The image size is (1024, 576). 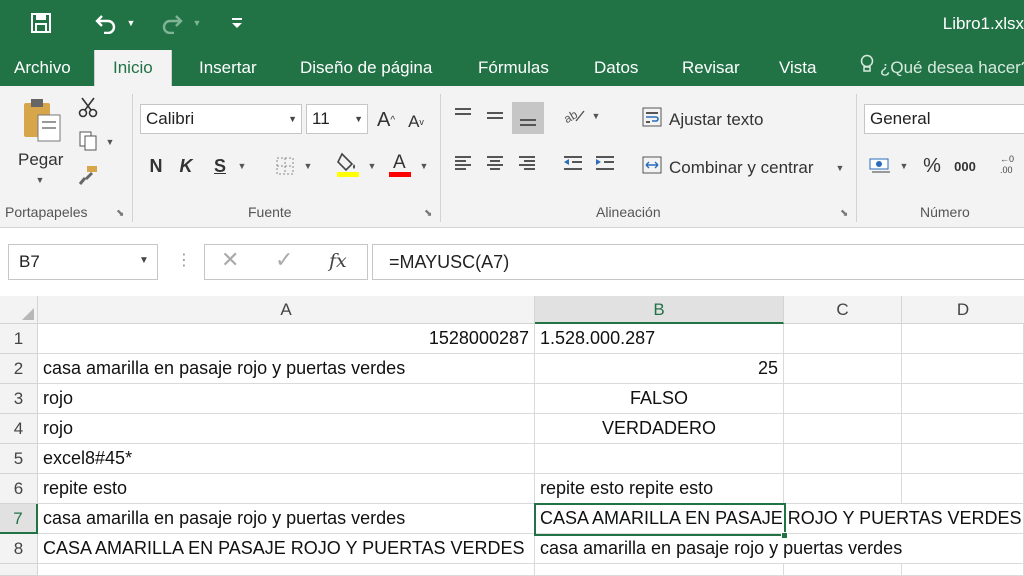 What do you see at coordinates (19, 549) in the screenshot?
I see `row-header: 8` at bounding box center [19, 549].